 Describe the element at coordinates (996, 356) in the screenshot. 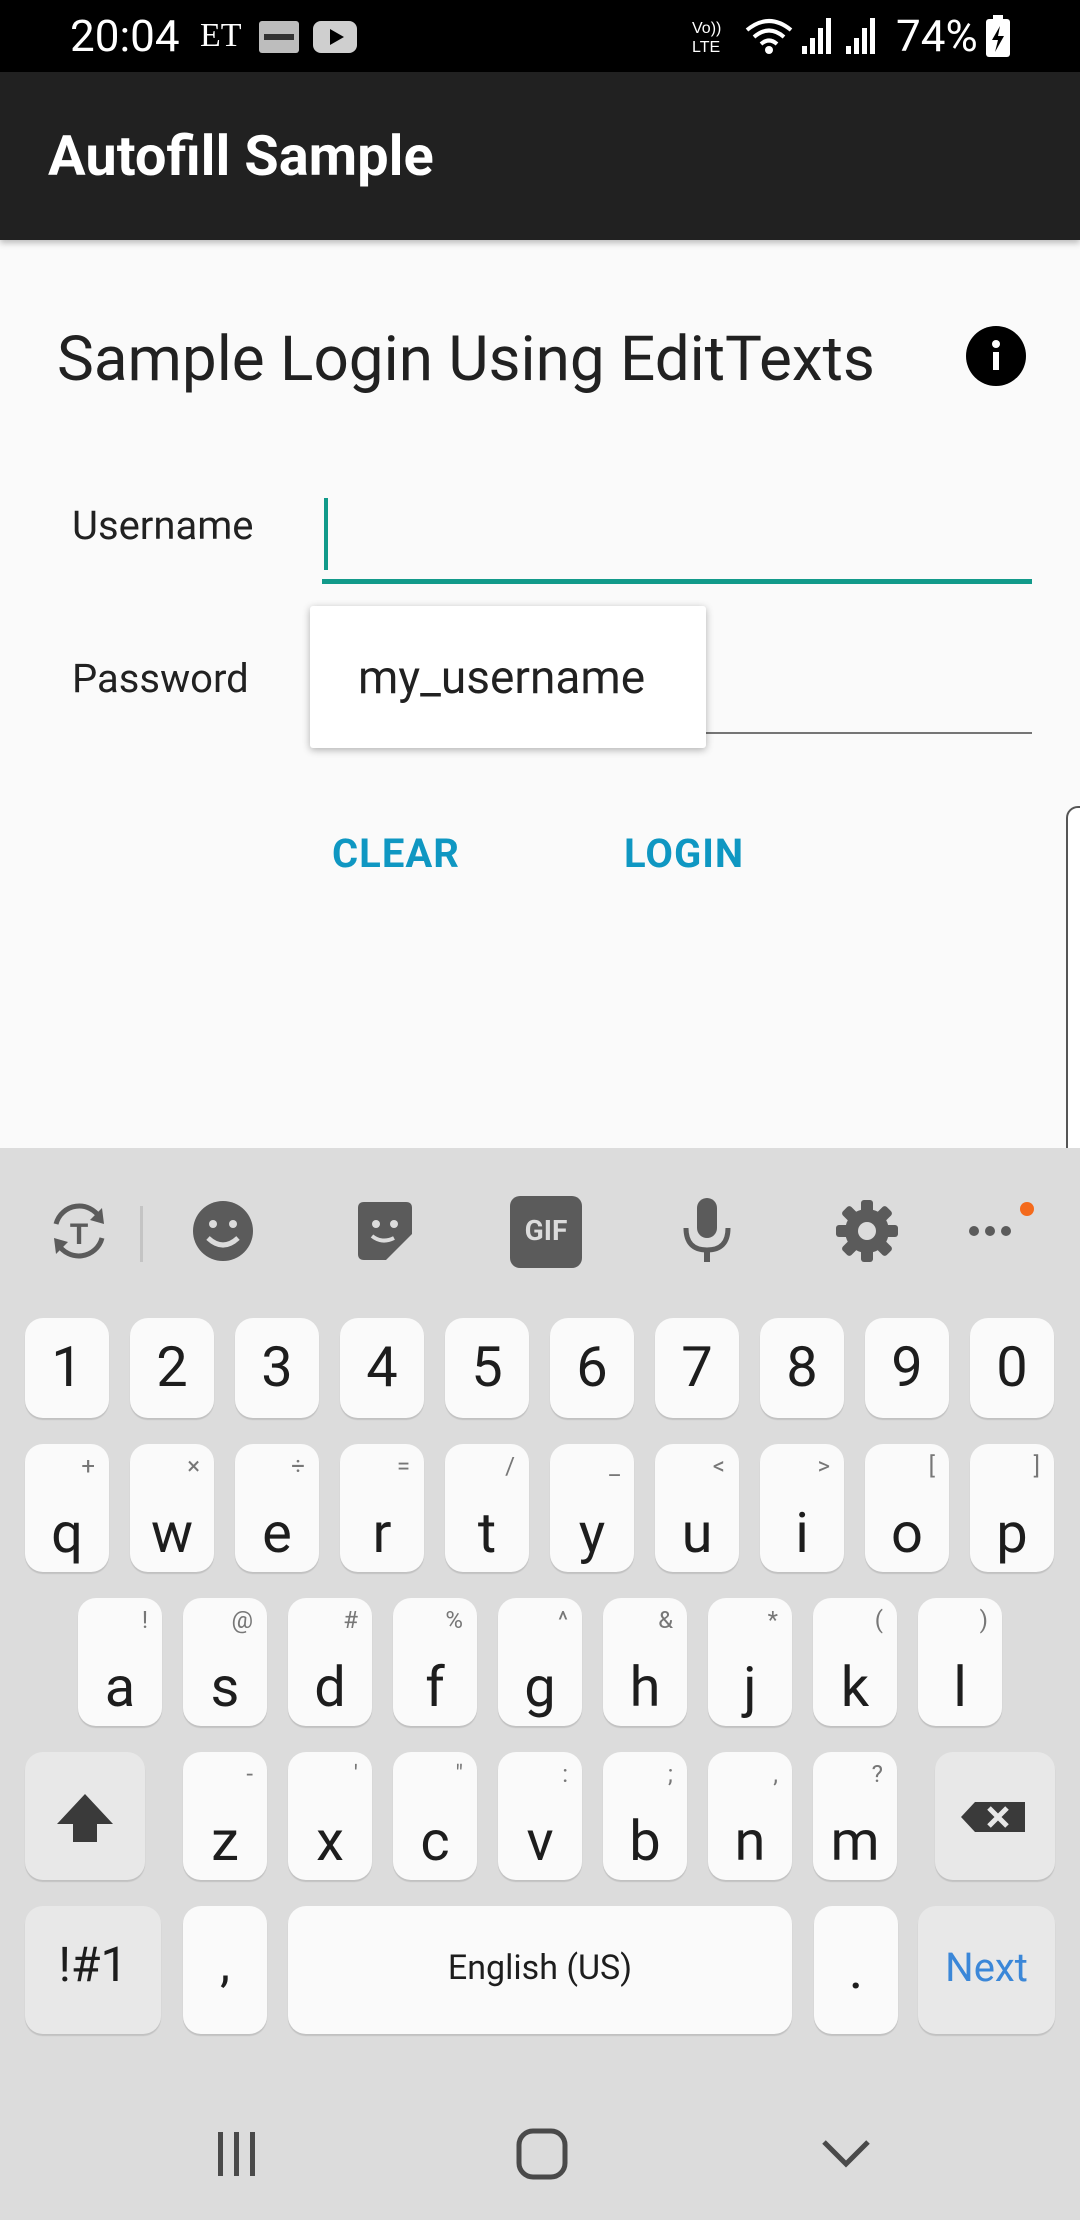

I see `info-button` at that location.